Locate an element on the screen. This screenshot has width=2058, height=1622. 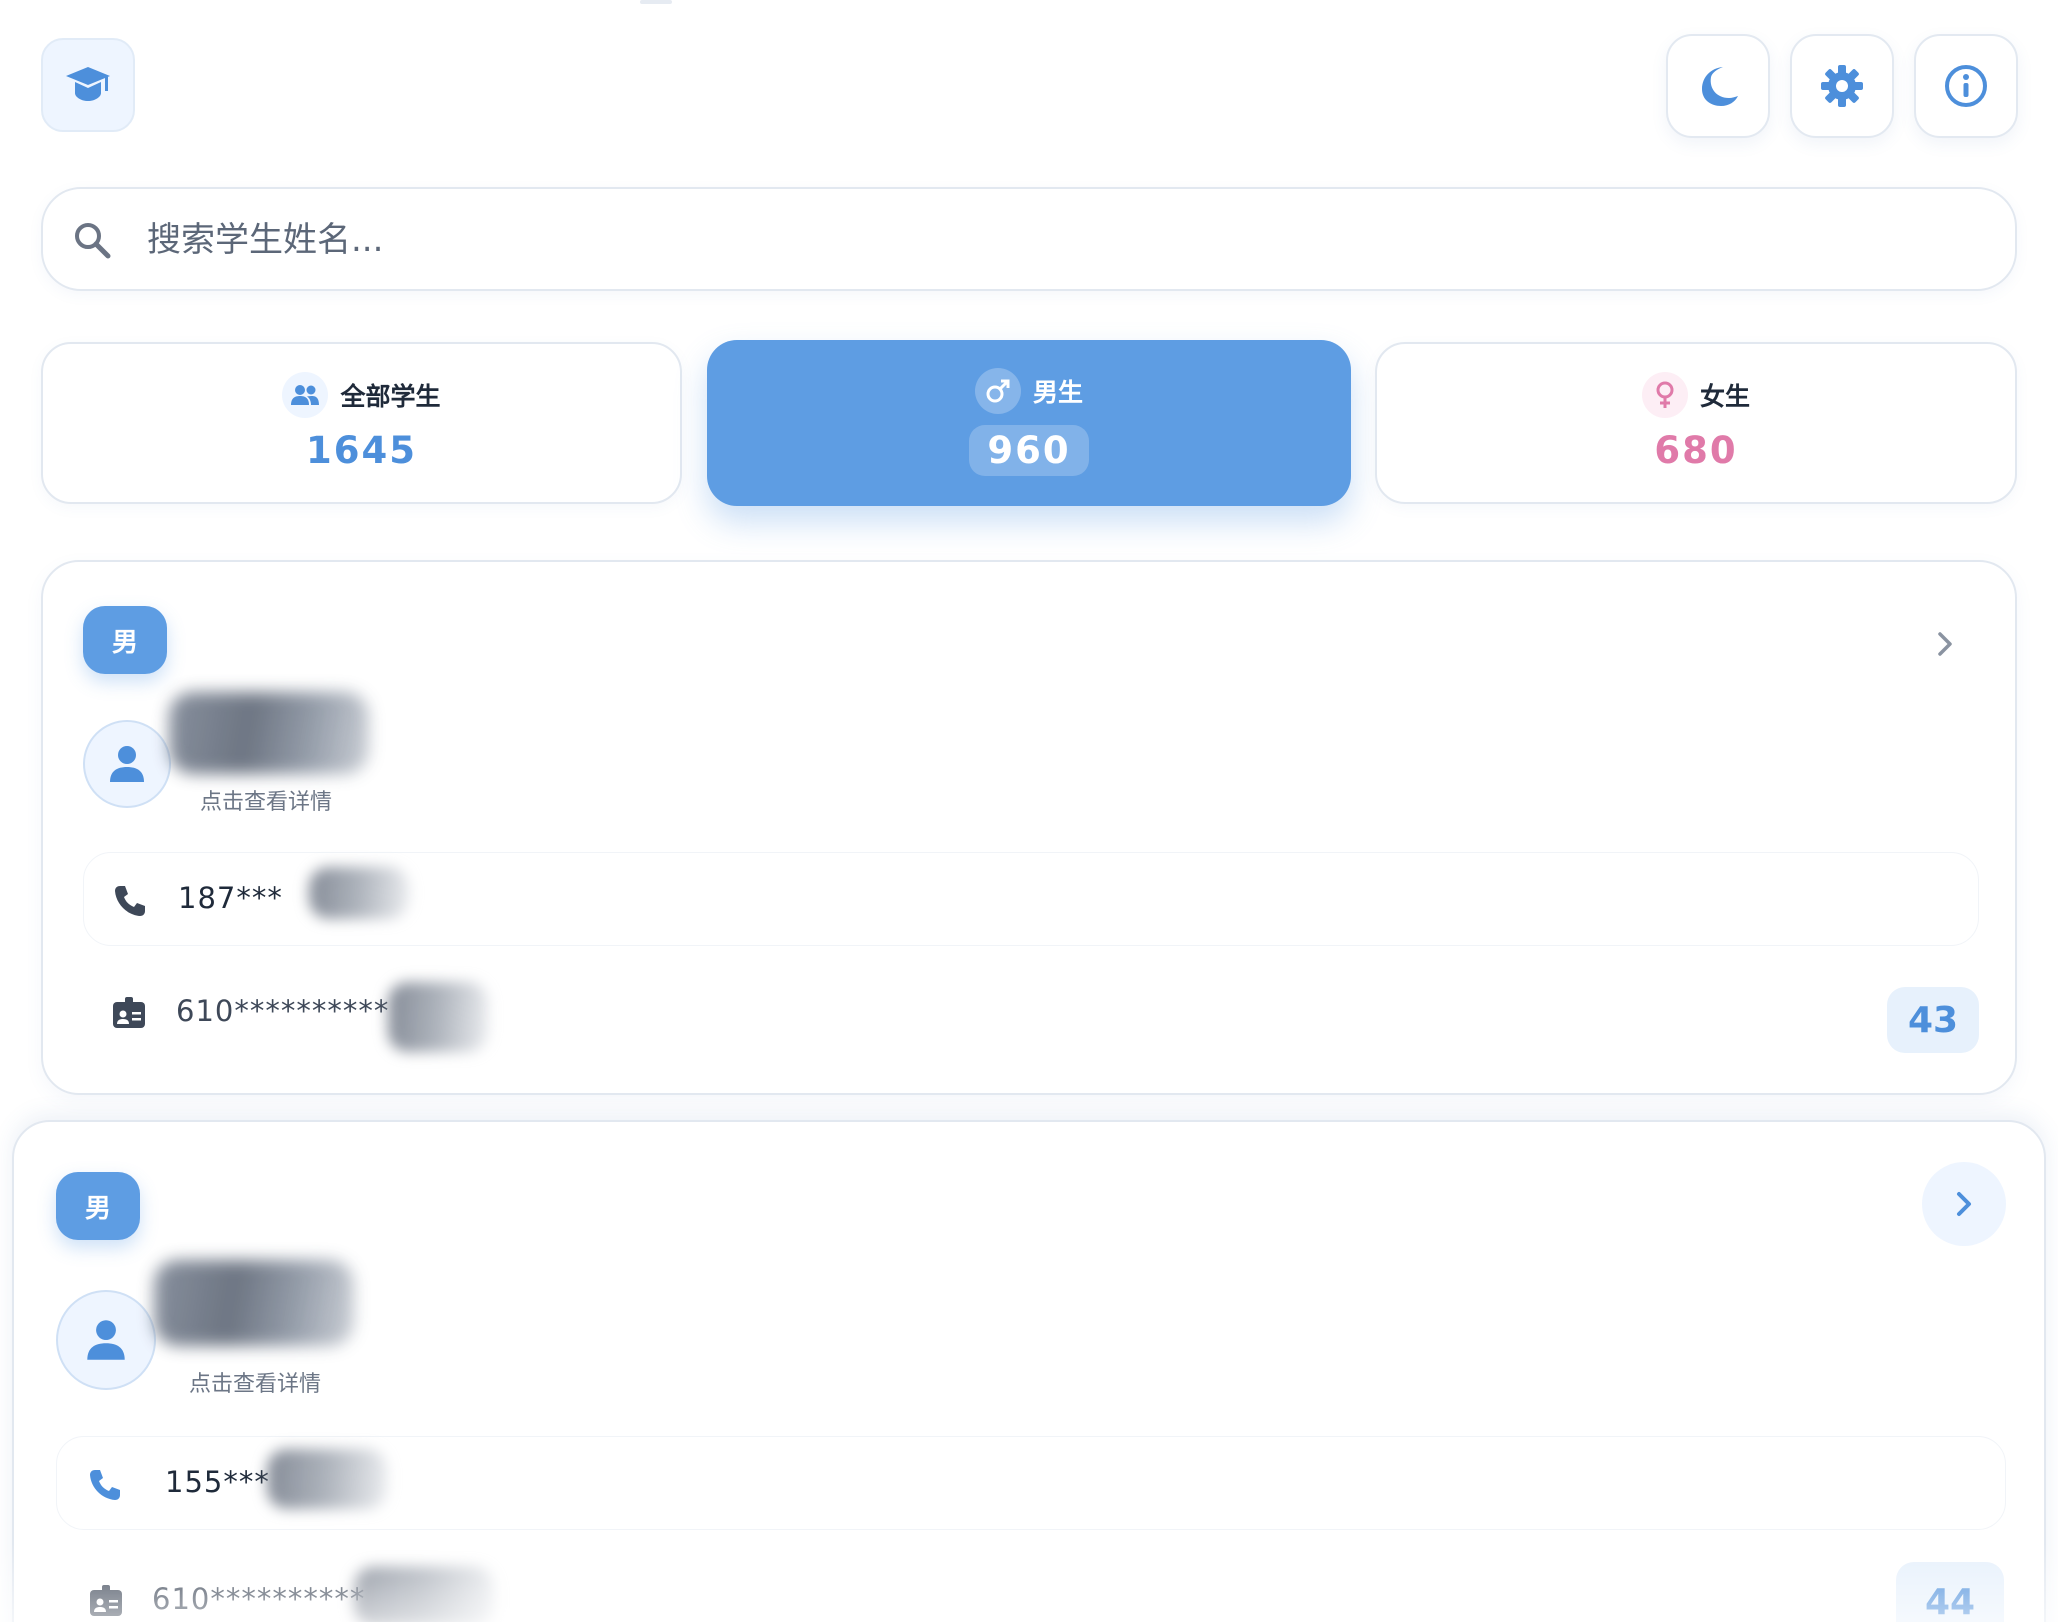
graduation-cap-icon is located at coordinates (88, 84).